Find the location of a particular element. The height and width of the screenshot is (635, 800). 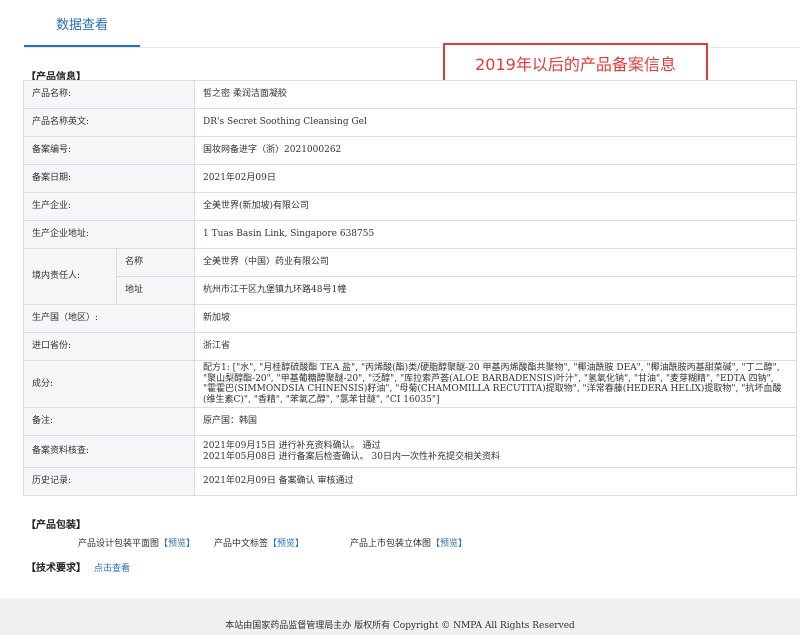

table-row: 备案日期: 2021年02月09日 is located at coordinates (409, 178).